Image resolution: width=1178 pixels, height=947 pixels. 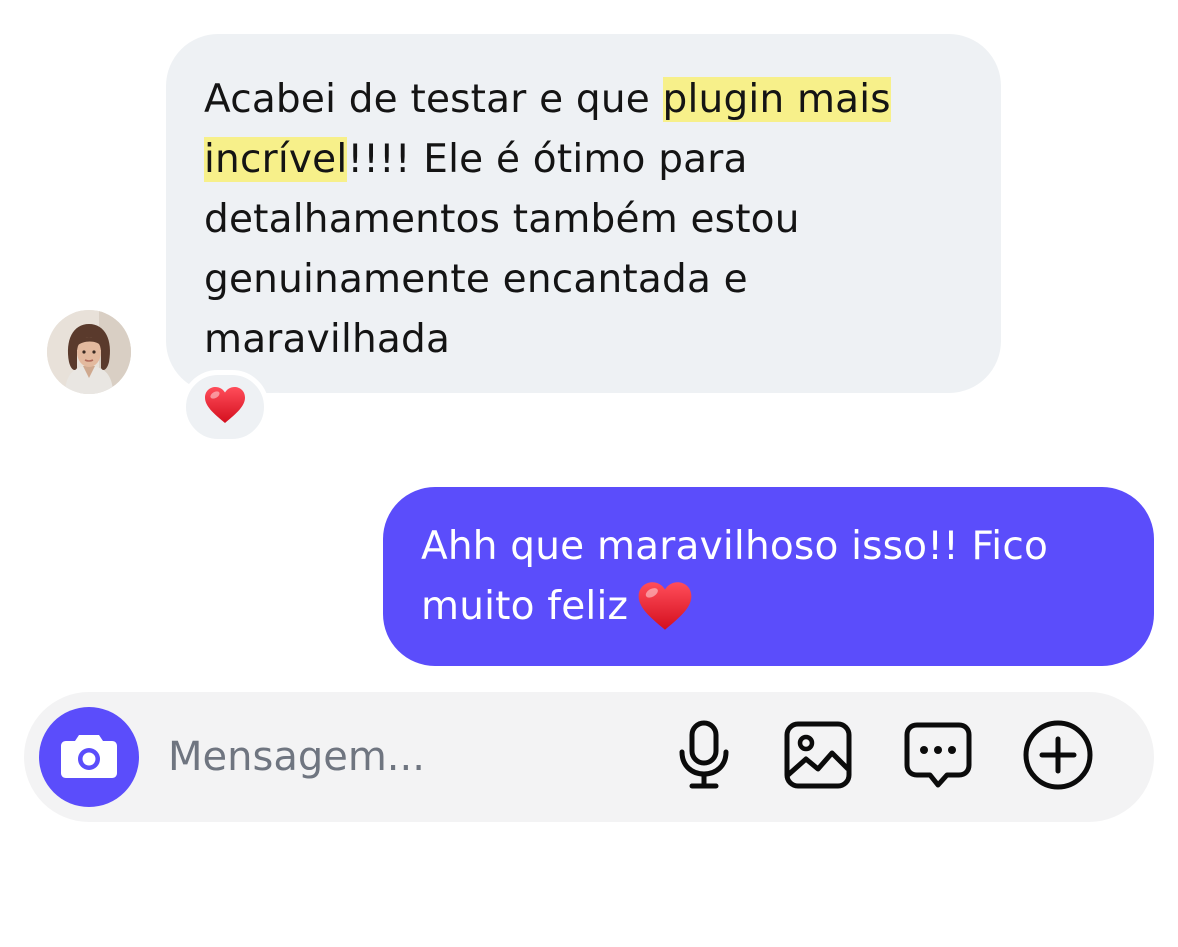 I want to click on sticker-button, so click(x=938, y=757).